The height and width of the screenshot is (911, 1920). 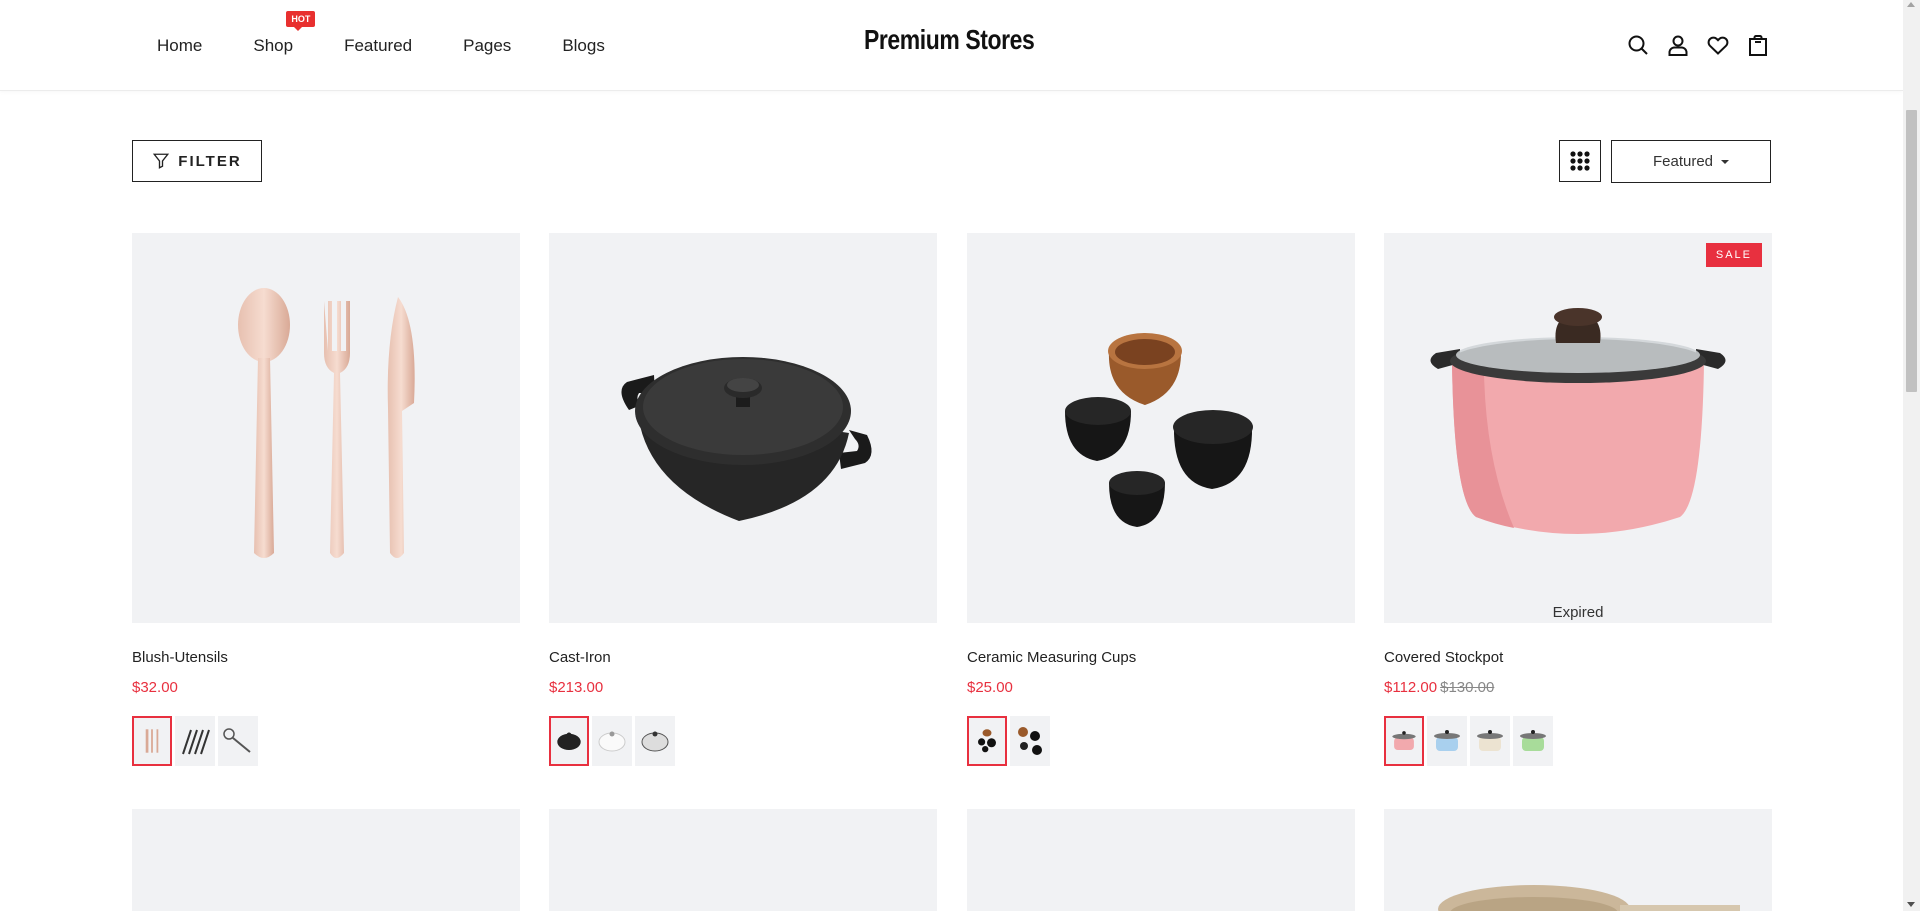 What do you see at coordinates (1161, 658) in the screenshot?
I see `product-title: Ceramic Measuring Cups` at bounding box center [1161, 658].